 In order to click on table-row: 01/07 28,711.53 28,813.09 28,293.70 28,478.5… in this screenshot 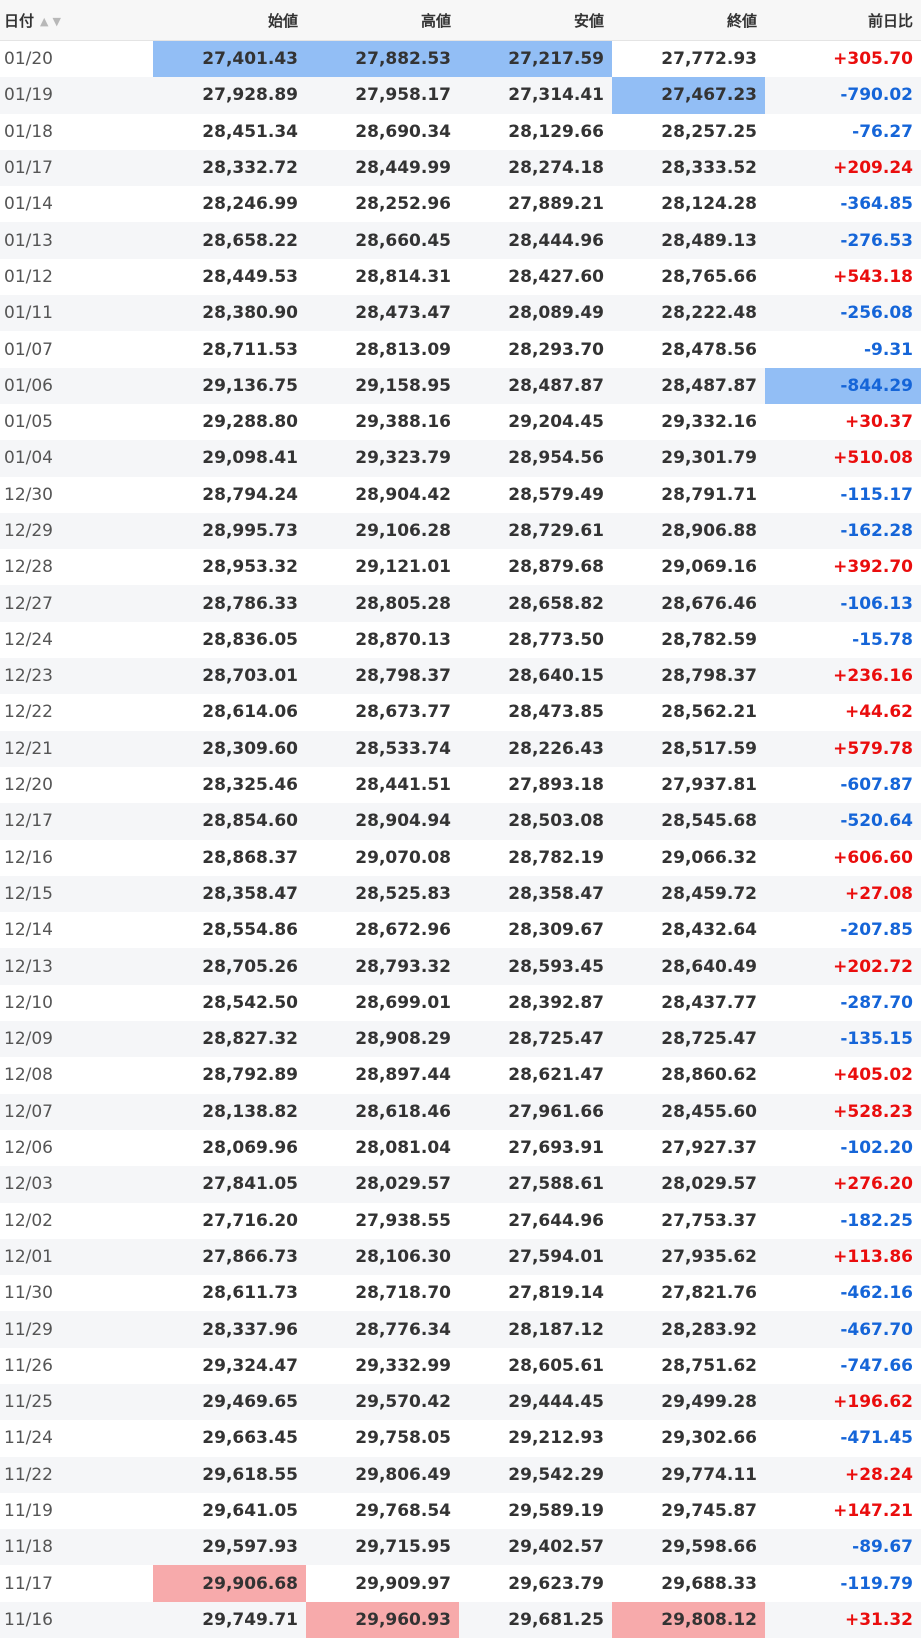, I will do `click(460, 349)`.